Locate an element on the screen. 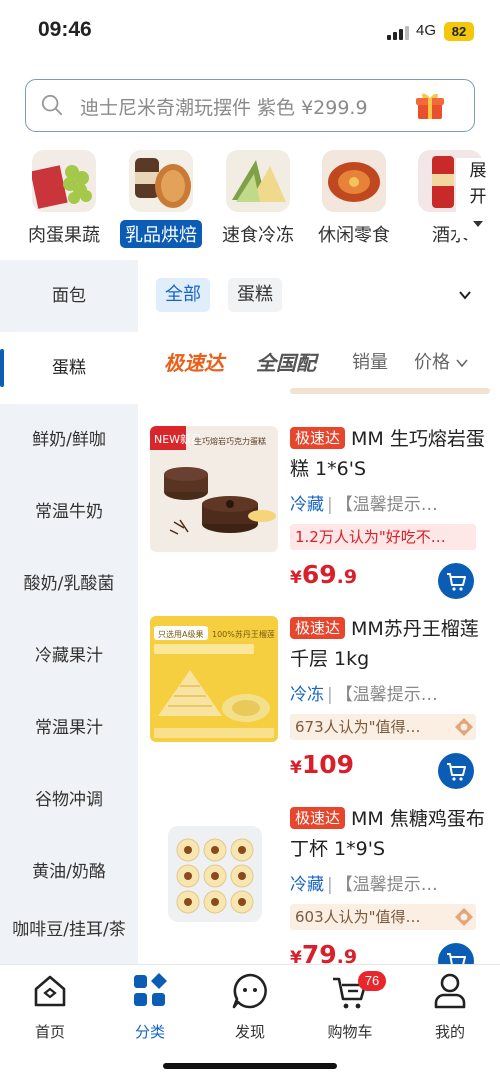  sidebar-item: 黄油/奶酪 is located at coordinates (69, 872).